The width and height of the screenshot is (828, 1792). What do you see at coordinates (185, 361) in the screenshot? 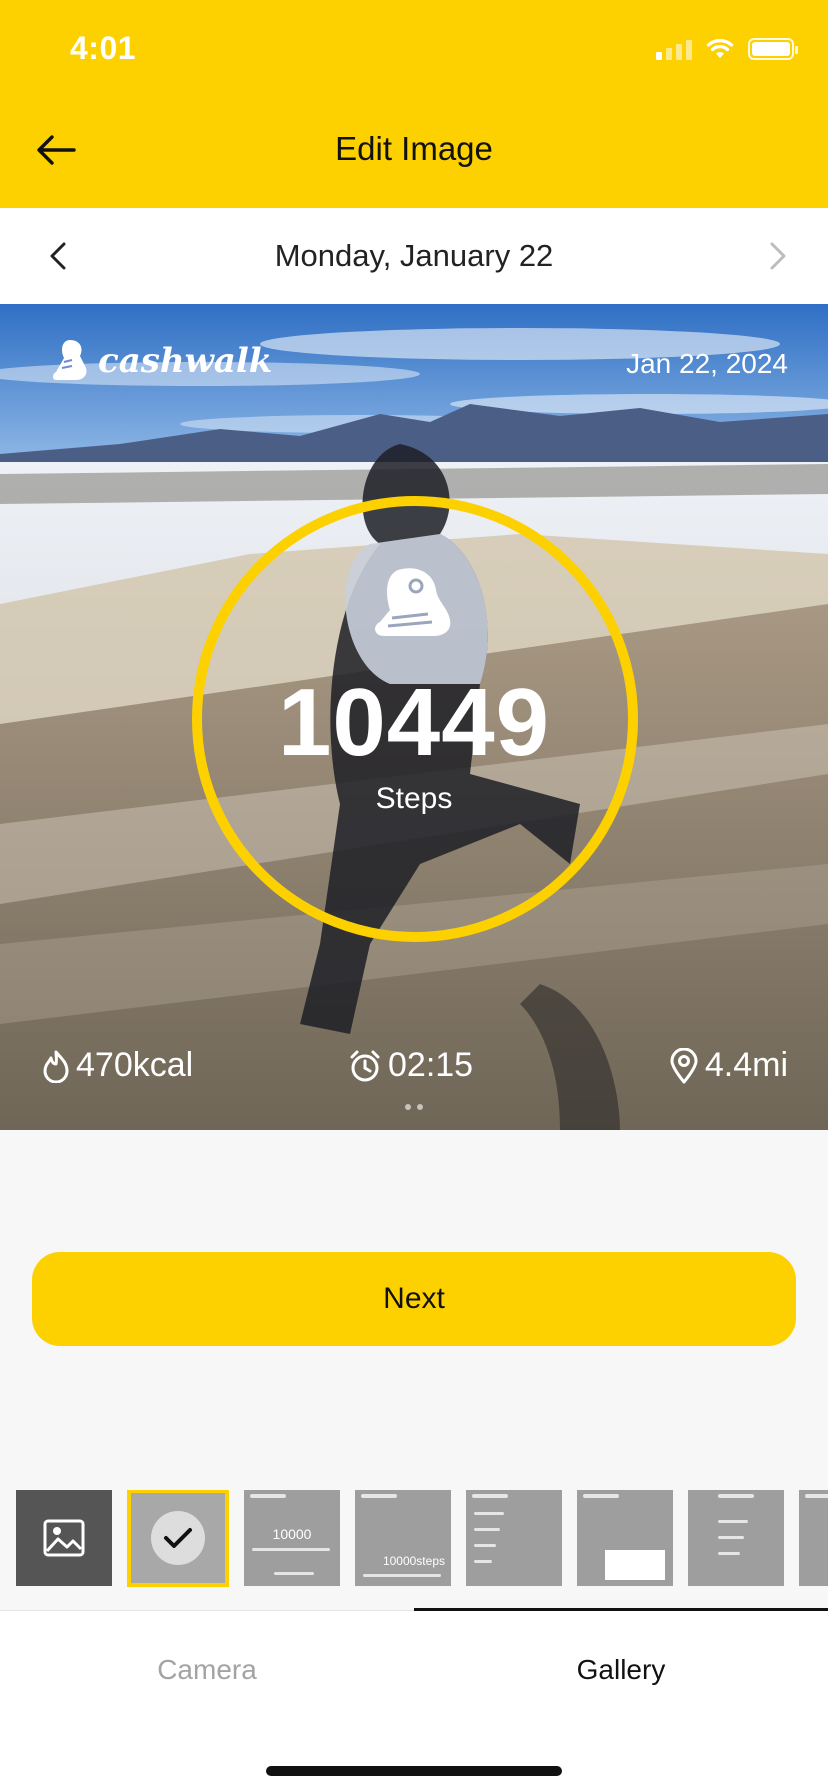
I see `brand-name: cashwalk` at bounding box center [185, 361].